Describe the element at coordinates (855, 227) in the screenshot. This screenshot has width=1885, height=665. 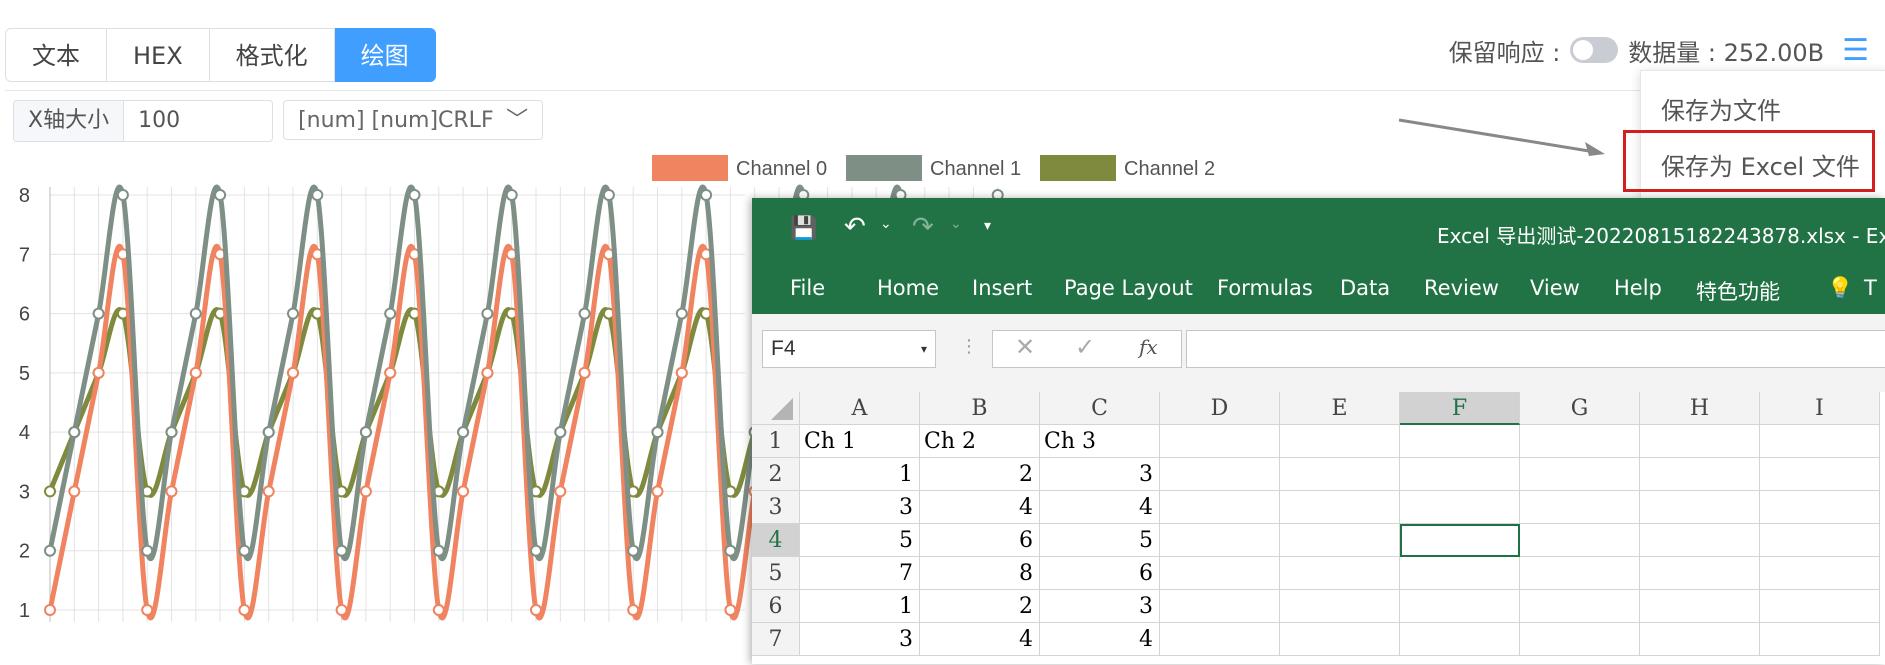
I see `undo-icon: ↶` at that location.